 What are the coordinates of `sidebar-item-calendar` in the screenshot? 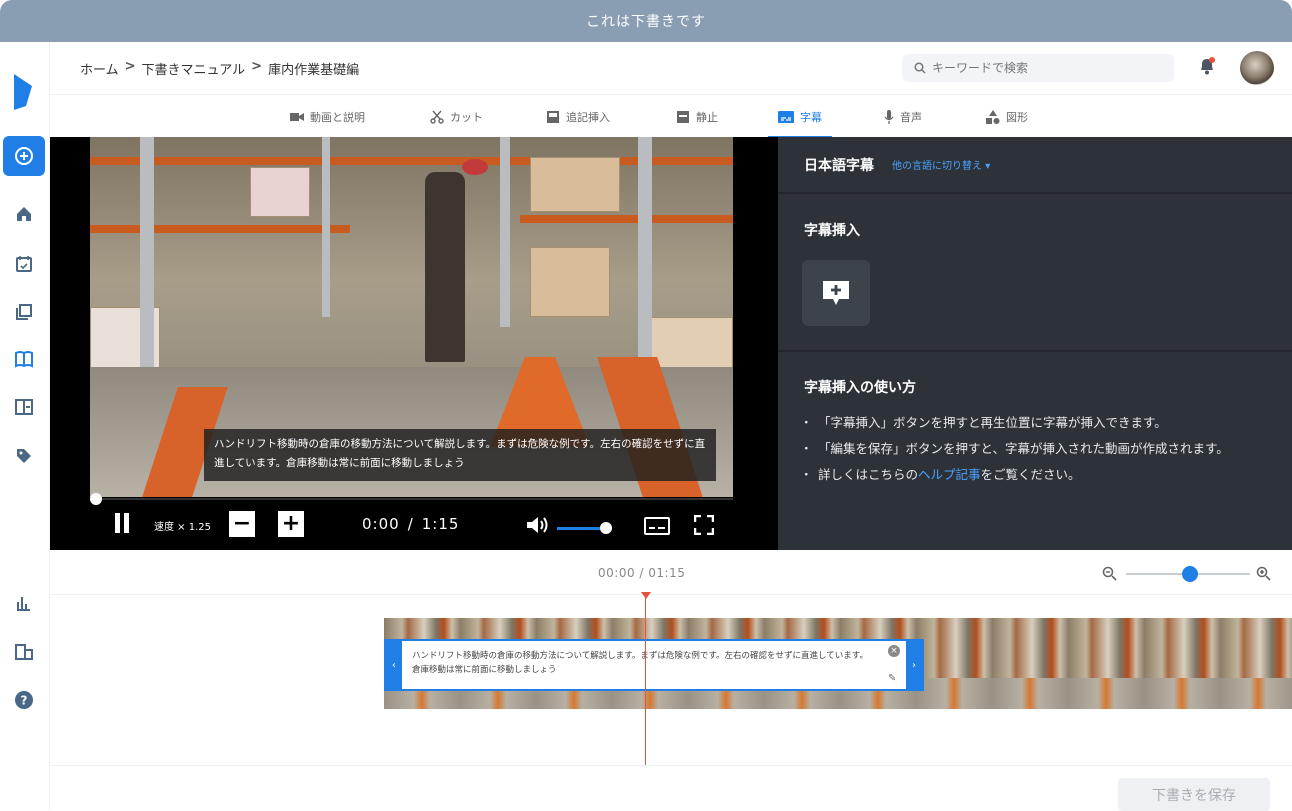 It's located at (24, 264).